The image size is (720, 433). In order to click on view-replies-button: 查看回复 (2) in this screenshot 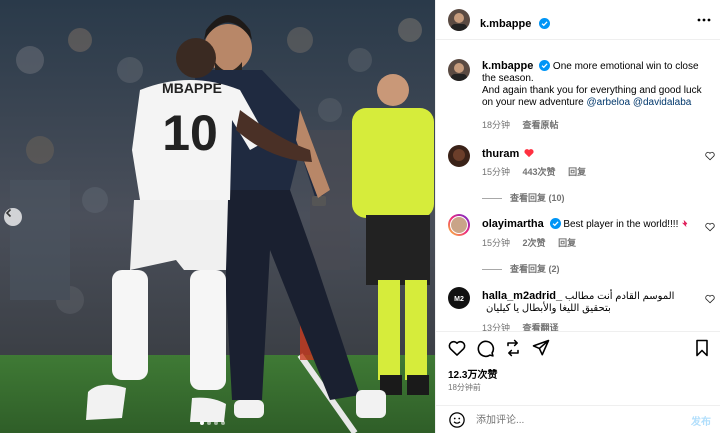, I will do `click(521, 268)`.